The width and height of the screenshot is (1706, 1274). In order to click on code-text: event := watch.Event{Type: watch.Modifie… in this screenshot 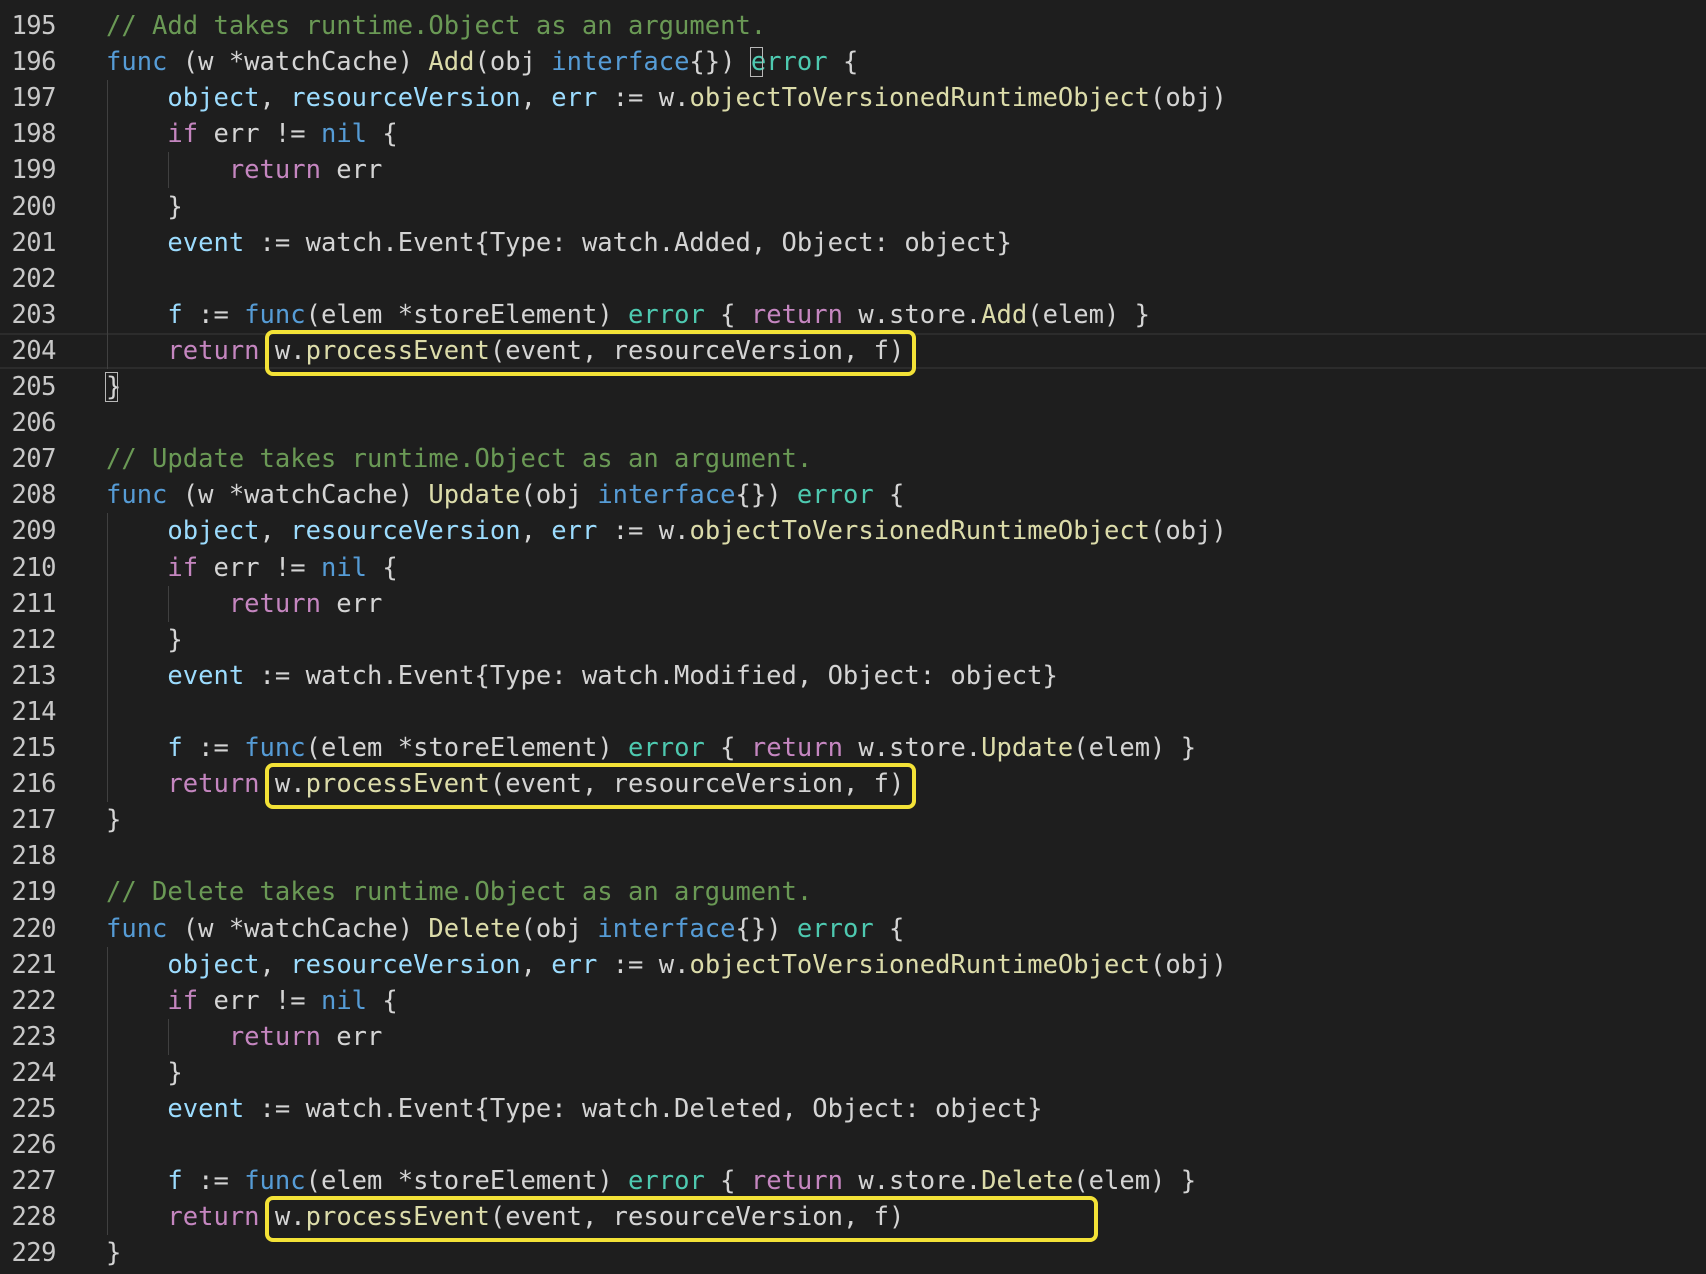, I will do `click(581, 676)`.